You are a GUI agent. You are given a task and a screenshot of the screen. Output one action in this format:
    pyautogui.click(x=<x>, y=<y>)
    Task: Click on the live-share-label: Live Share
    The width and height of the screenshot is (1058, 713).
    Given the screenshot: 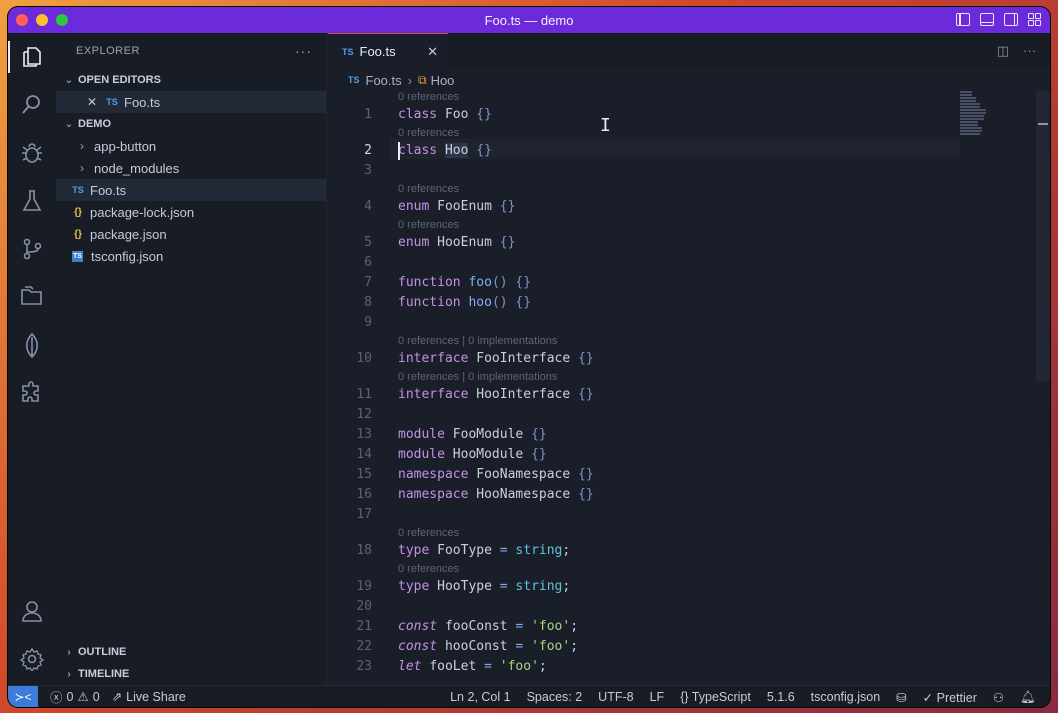 What is the action you would take?
    pyautogui.click(x=156, y=696)
    